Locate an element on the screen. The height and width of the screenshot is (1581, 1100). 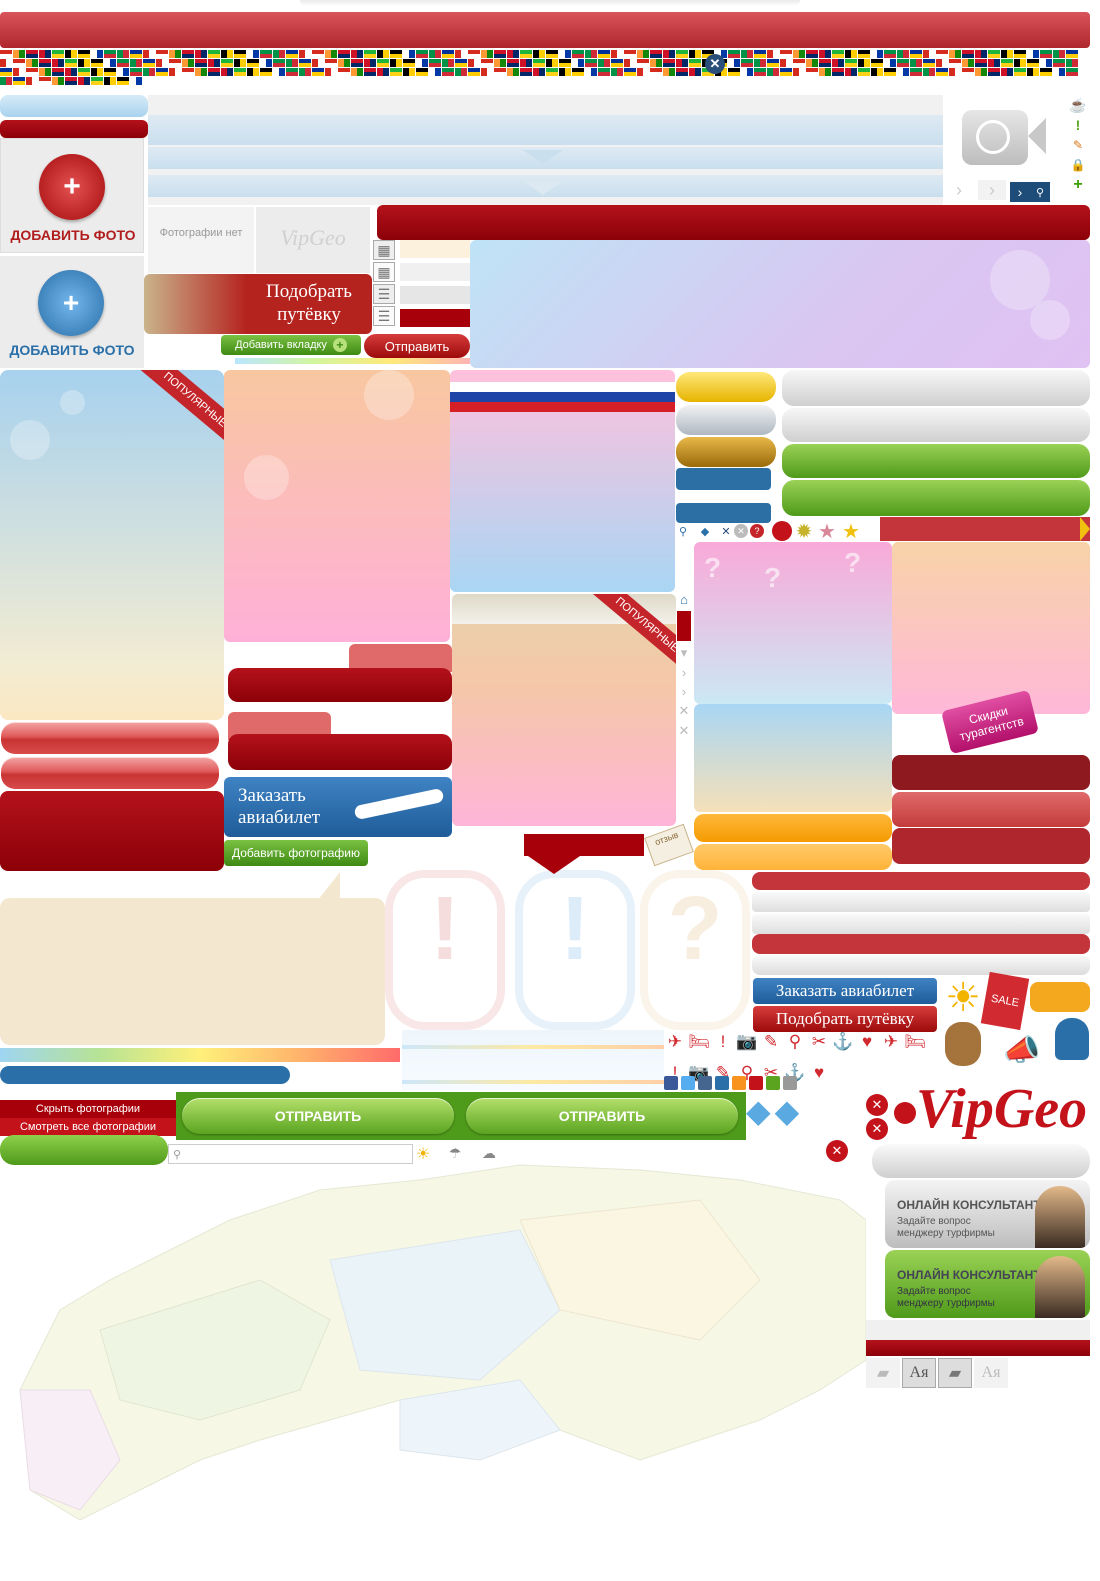
next-arrow-icon: › is located at coordinates (1020, 192).